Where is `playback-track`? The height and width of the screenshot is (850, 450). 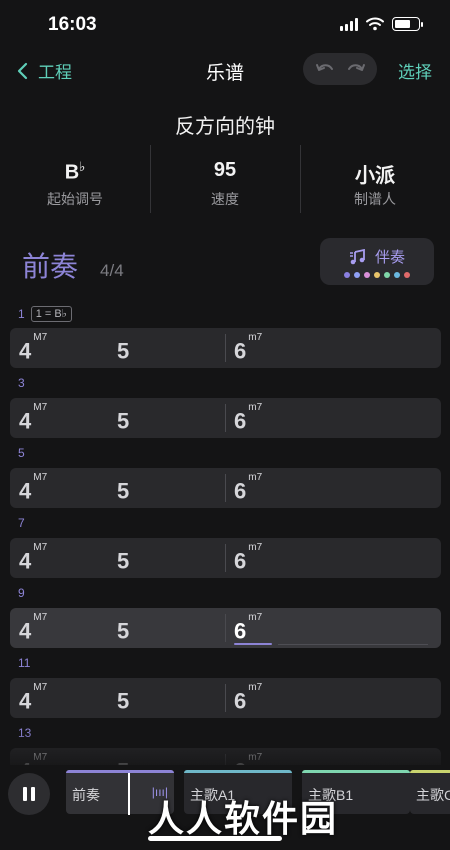
playback-track is located at coordinates (353, 644).